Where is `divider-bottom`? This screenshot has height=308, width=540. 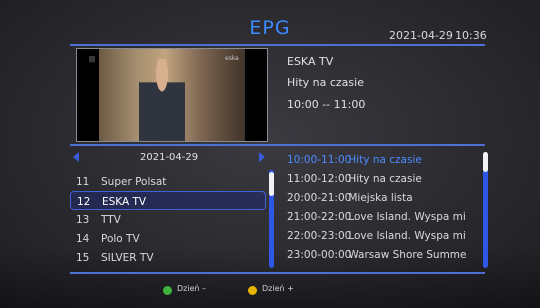 divider-bottom is located at coordinates (277, 273).